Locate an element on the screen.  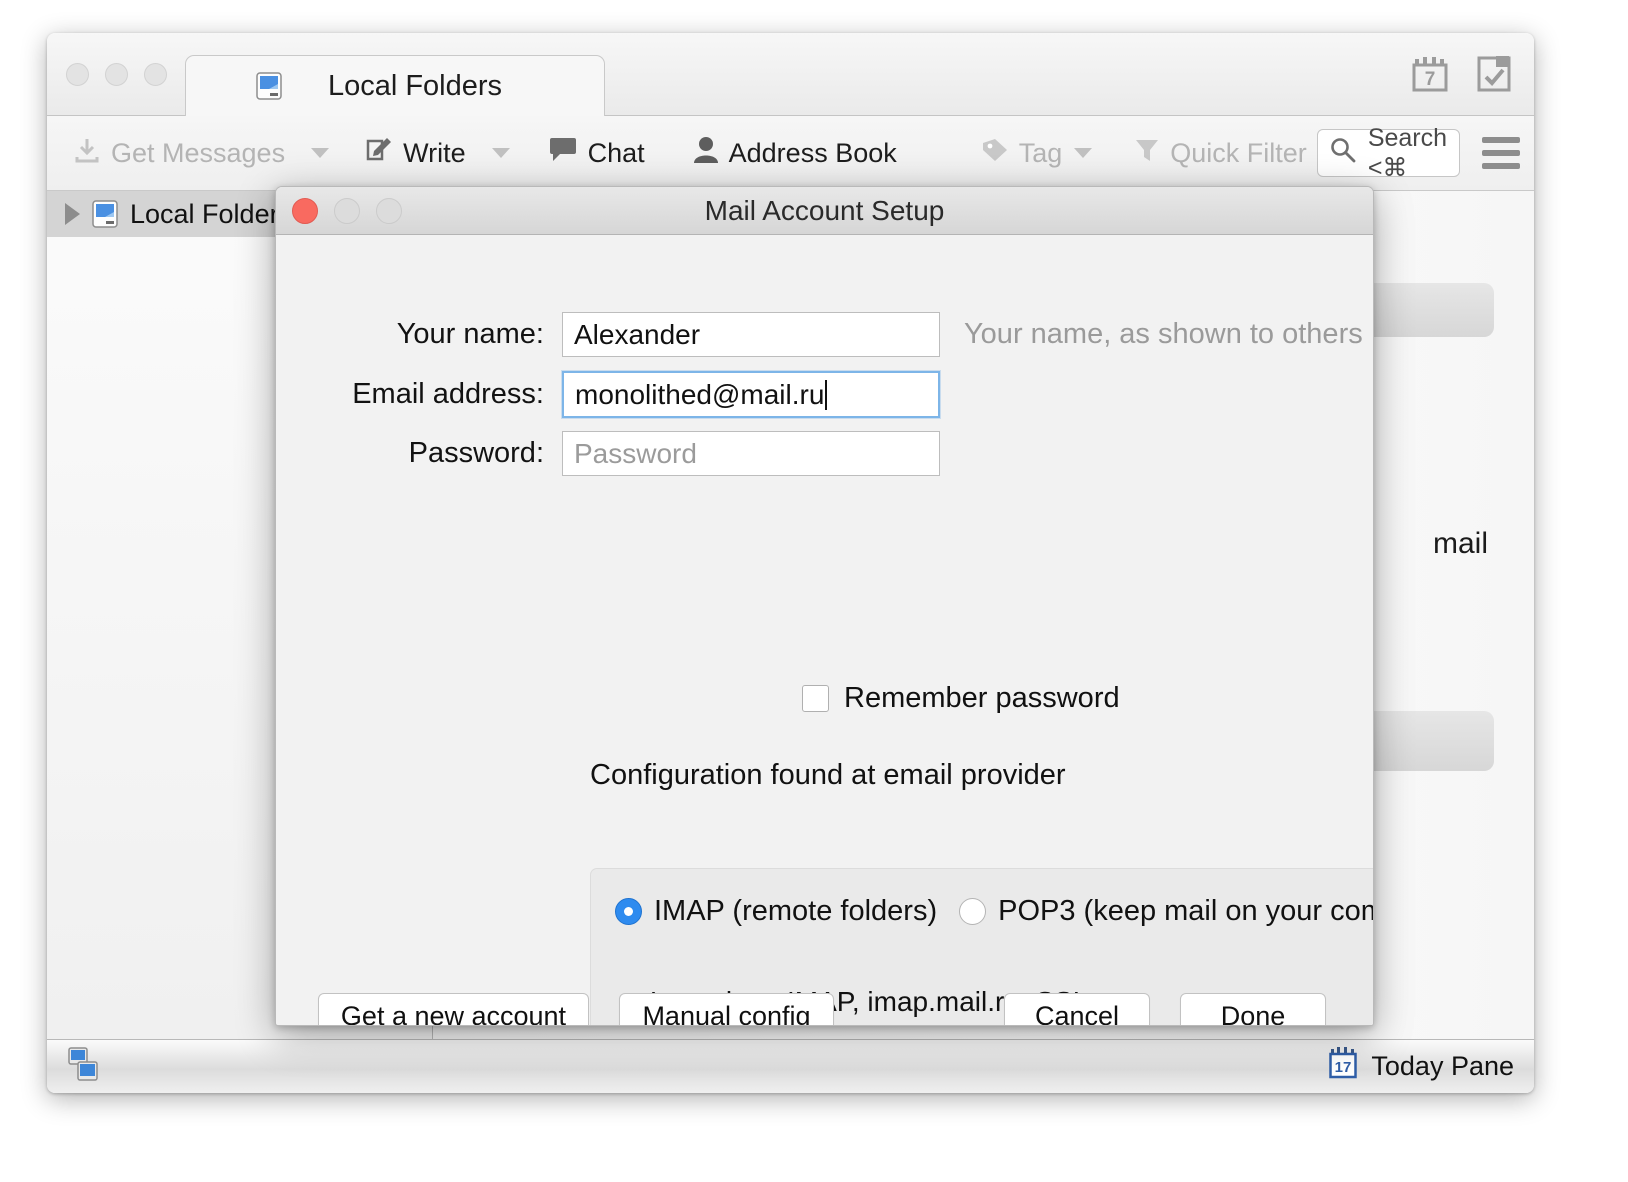
funnel-icon is located at coordinates (1147, 153).